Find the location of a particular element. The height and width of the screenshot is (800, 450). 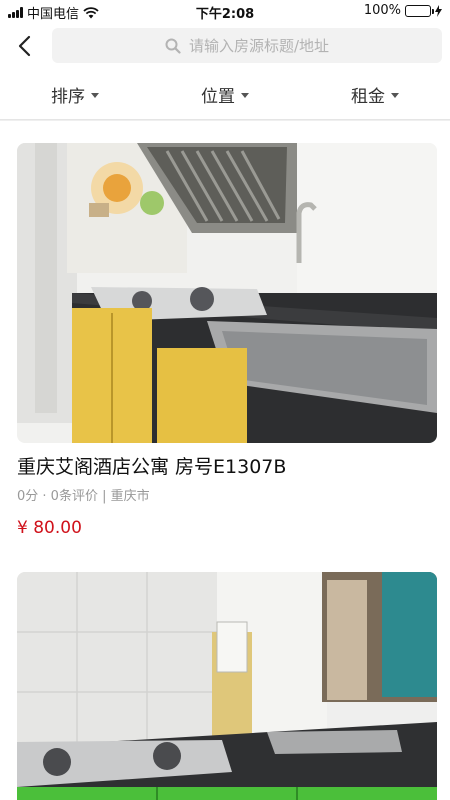

chevron-left-icon is located at coordinates (24, 46).